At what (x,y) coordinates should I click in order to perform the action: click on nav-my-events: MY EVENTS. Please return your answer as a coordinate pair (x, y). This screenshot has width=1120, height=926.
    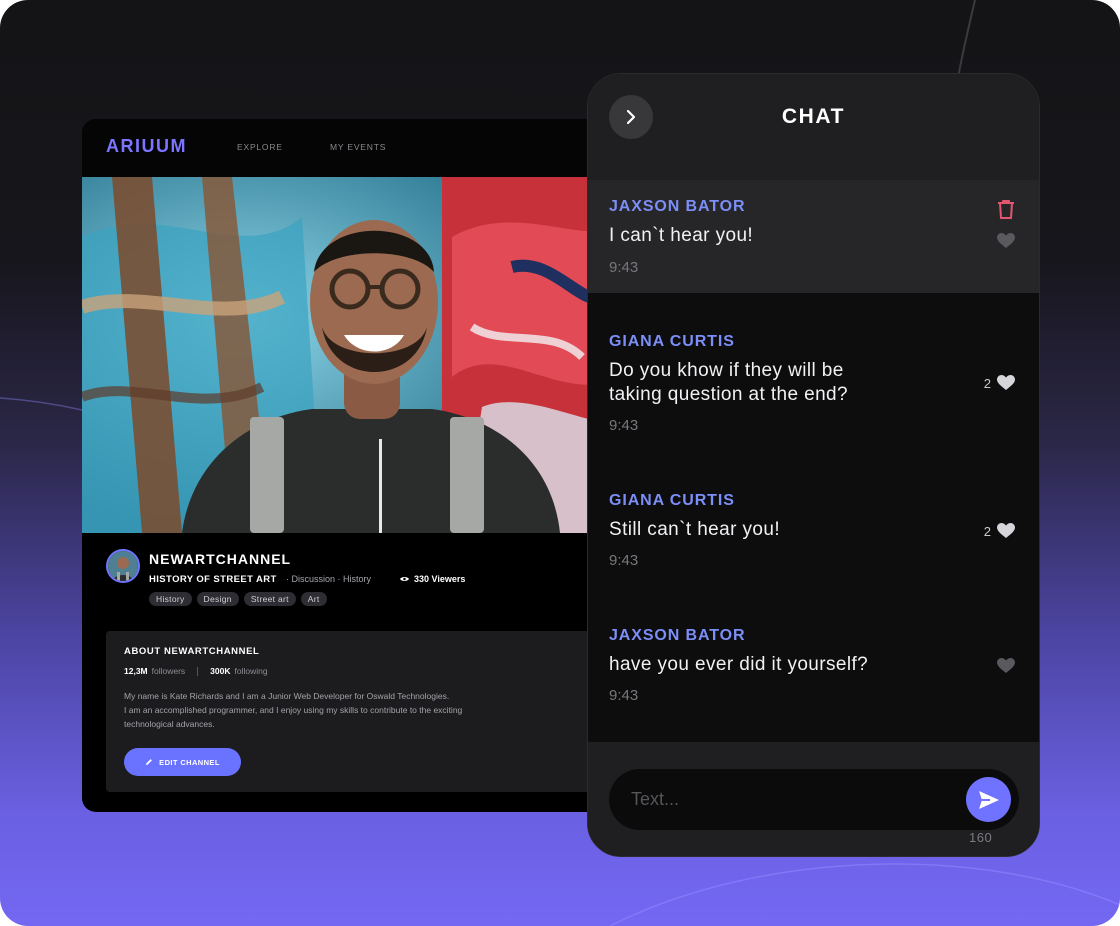
    Looking at the image, I should click on (358, 147).